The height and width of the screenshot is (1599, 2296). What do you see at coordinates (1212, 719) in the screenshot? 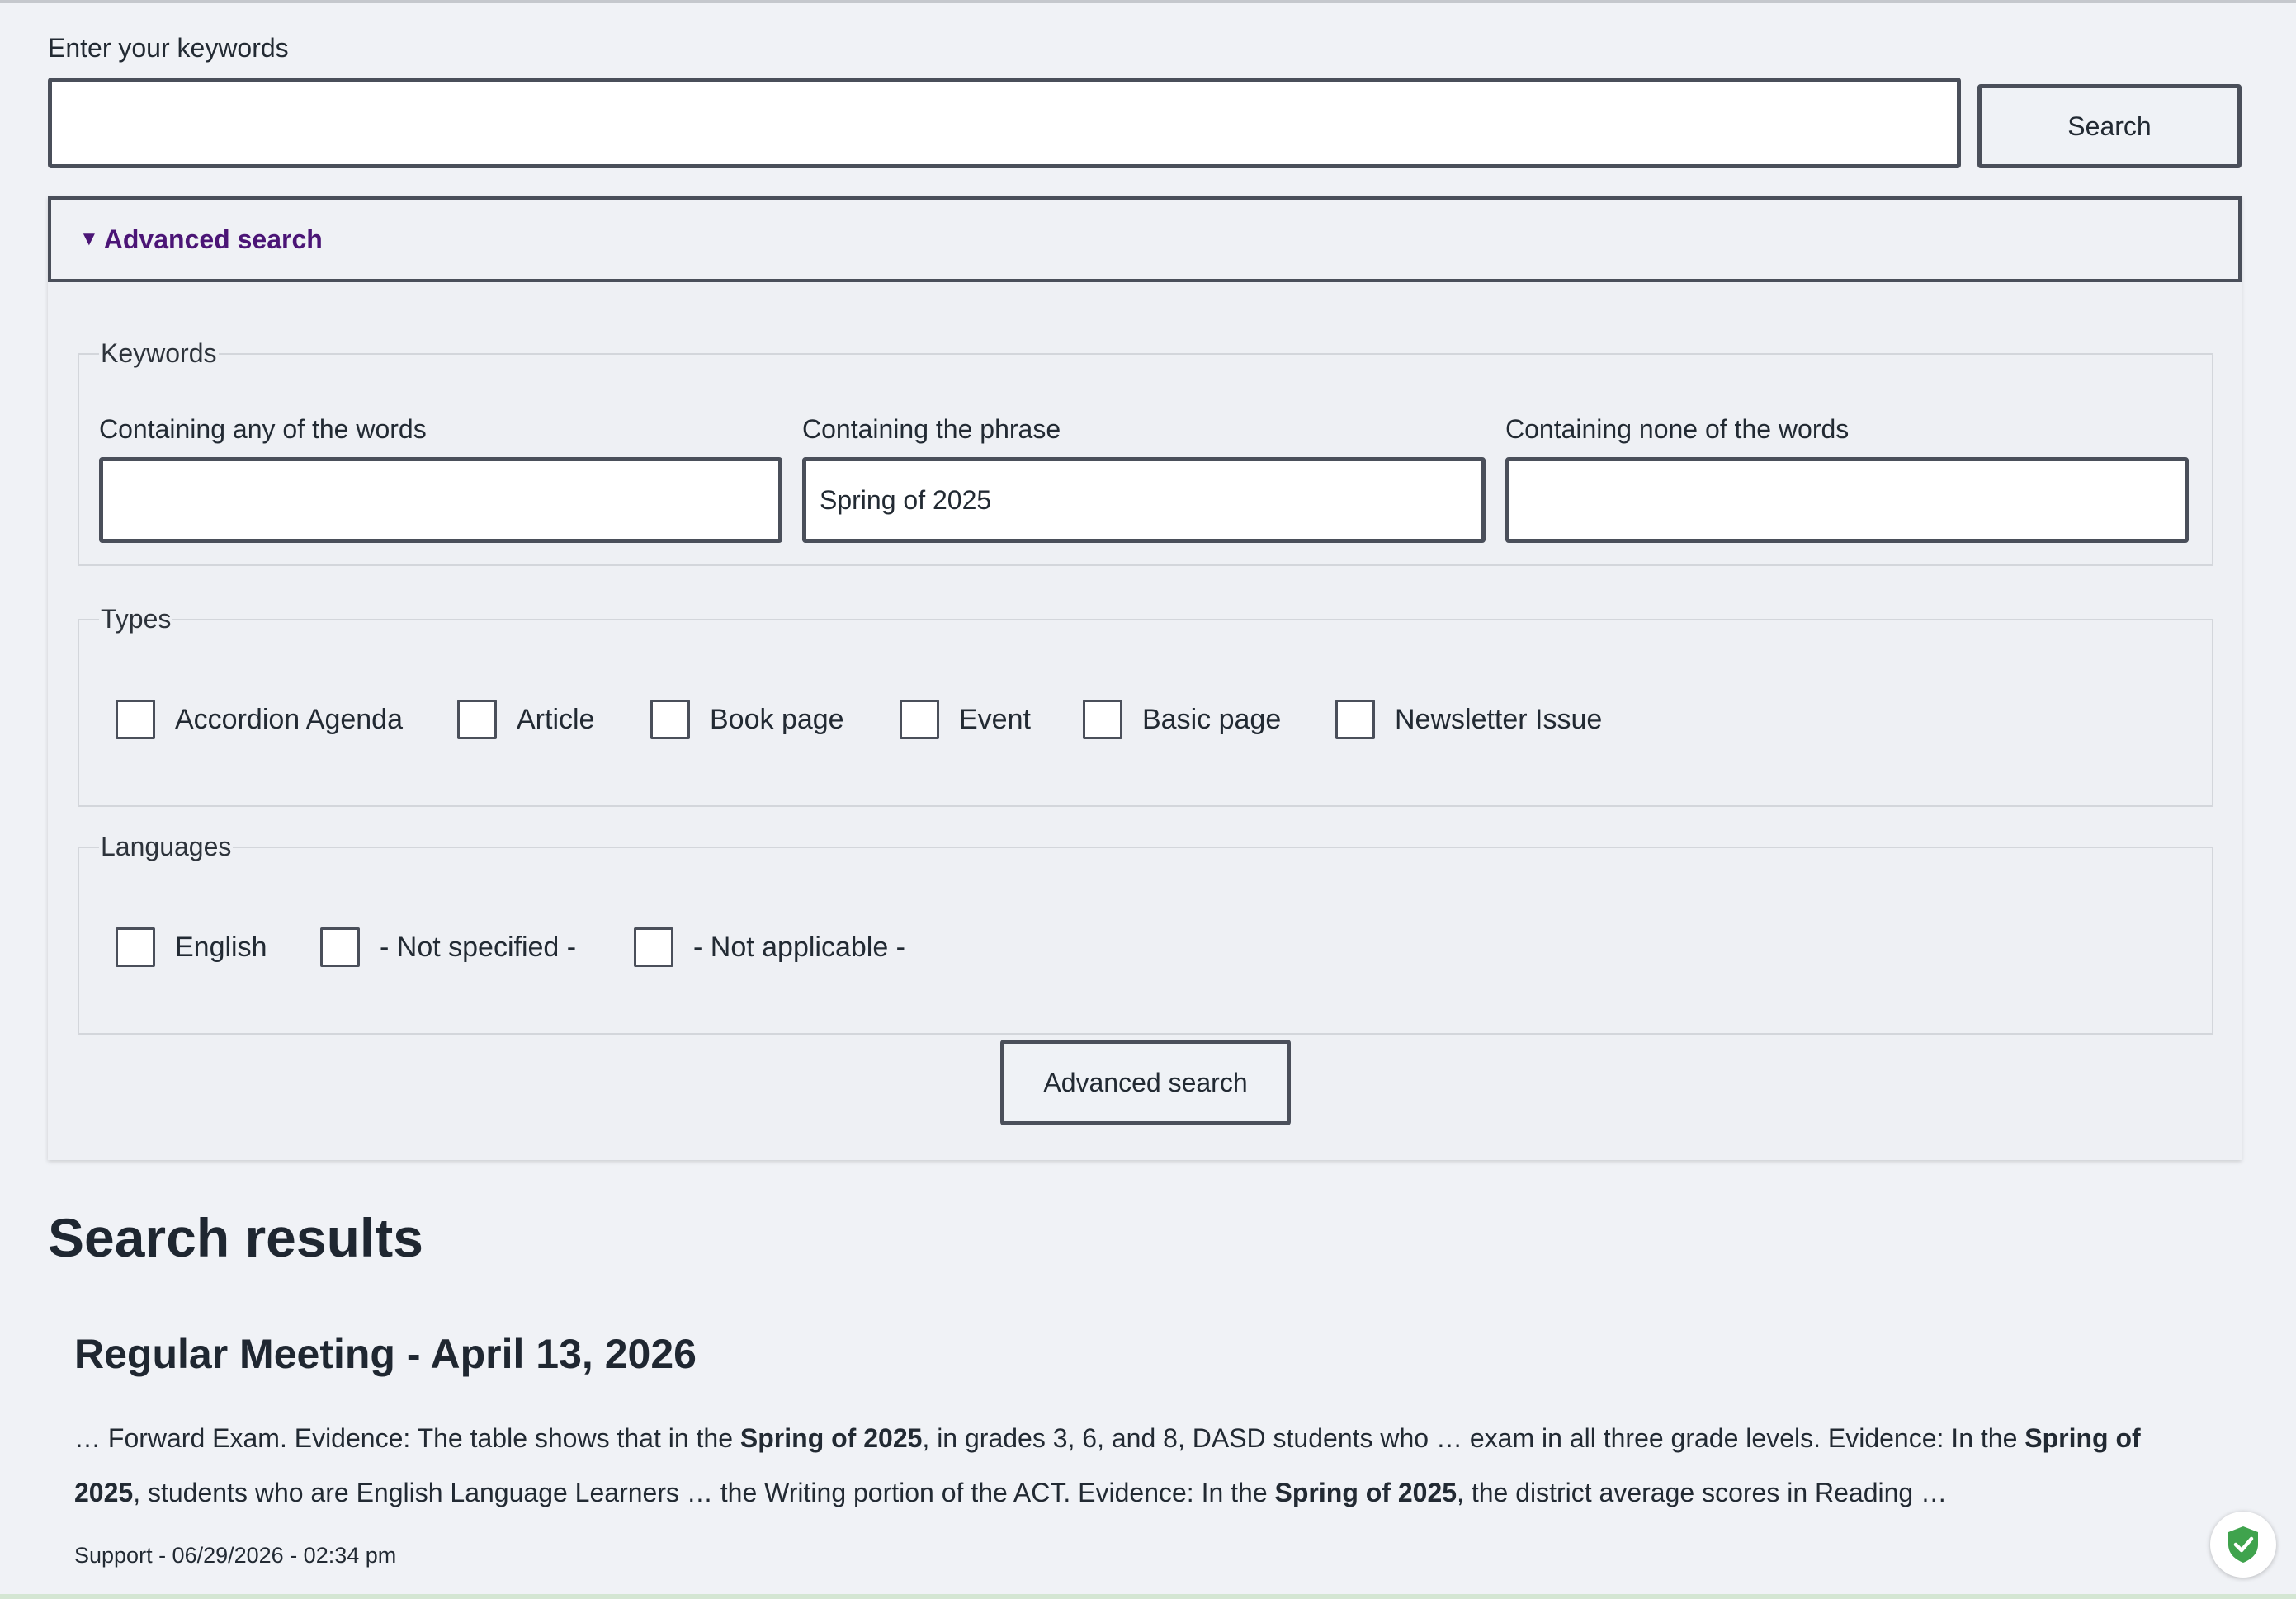
I see `checkbox-label: Basic page` at bounding box center [1212, 719].